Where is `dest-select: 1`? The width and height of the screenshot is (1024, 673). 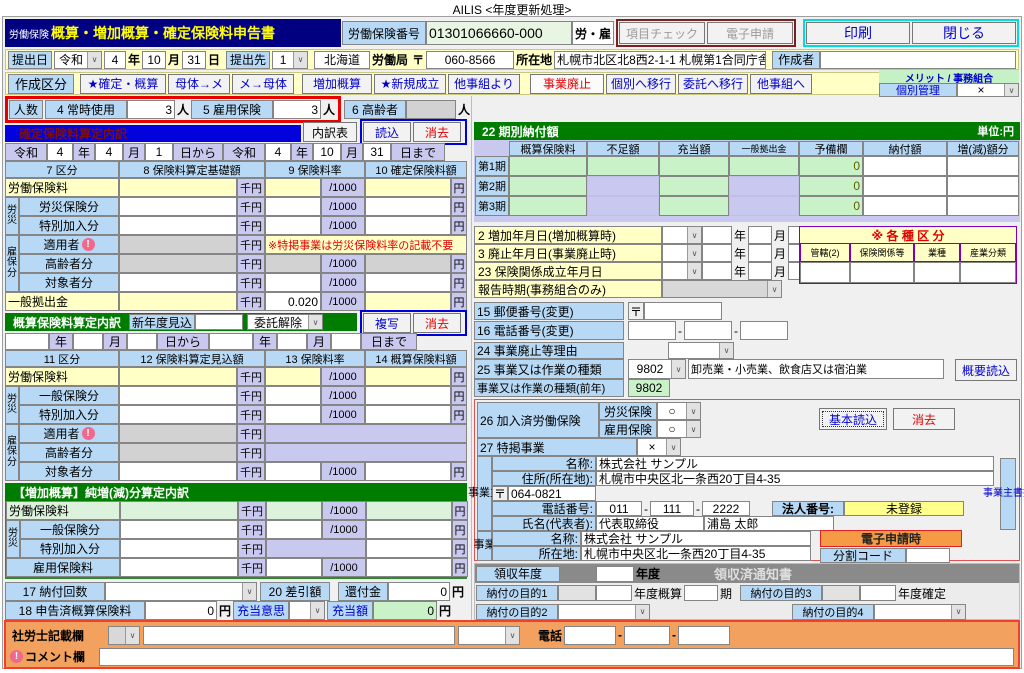 dest-select: 1 is located at coordinates (290, 59).